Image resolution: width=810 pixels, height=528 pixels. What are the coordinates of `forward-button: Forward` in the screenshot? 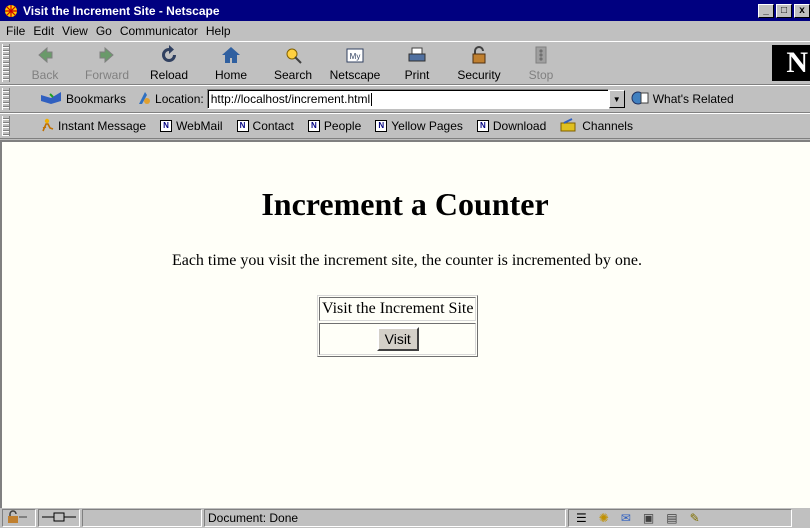 It's located at (107, 64).